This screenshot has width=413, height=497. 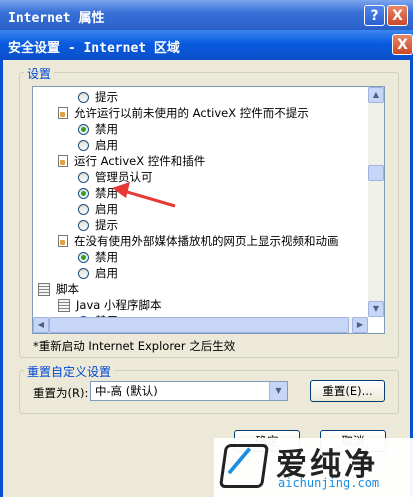 I want to click on horizontal-scroll-thumb, so click(x=199, y=325).